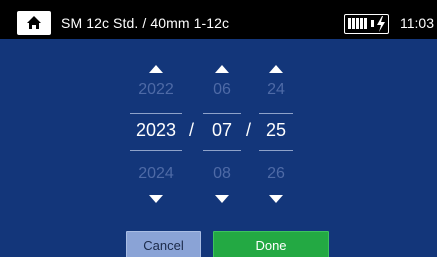 The image size is (437, 257). Describe the element at coordinates (417, 23) in the screenshot. I see `clock: 11:03` at that location.